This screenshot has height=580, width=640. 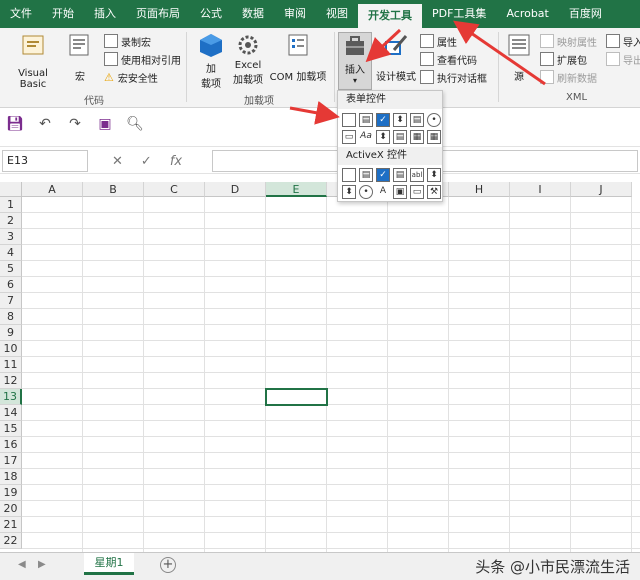 I want to click on selected-cell, so click(x=296, y=397).